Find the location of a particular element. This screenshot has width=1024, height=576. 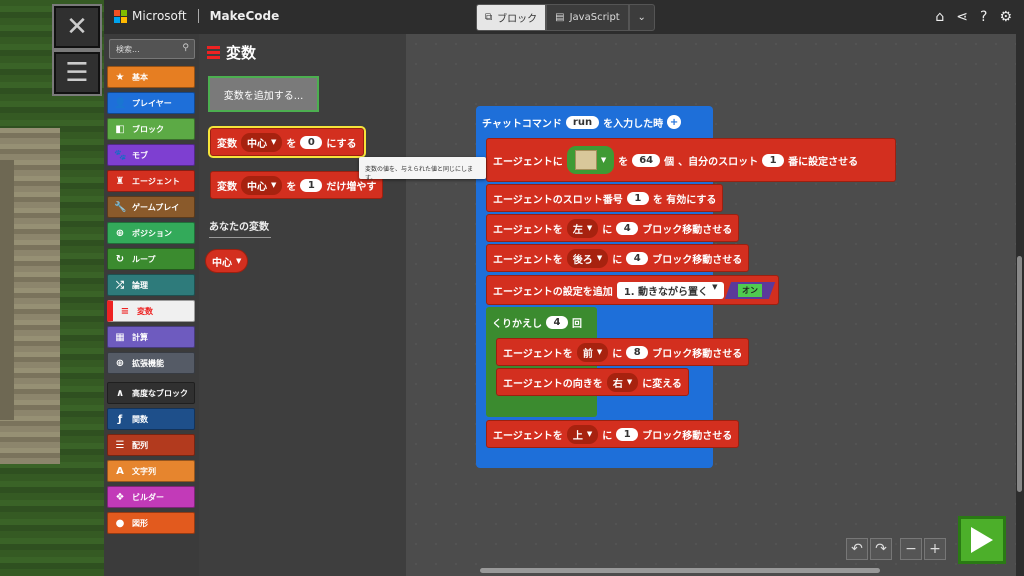

toolbox-category-1: 👤 プレイヤー is located at coordinates (151, 103).